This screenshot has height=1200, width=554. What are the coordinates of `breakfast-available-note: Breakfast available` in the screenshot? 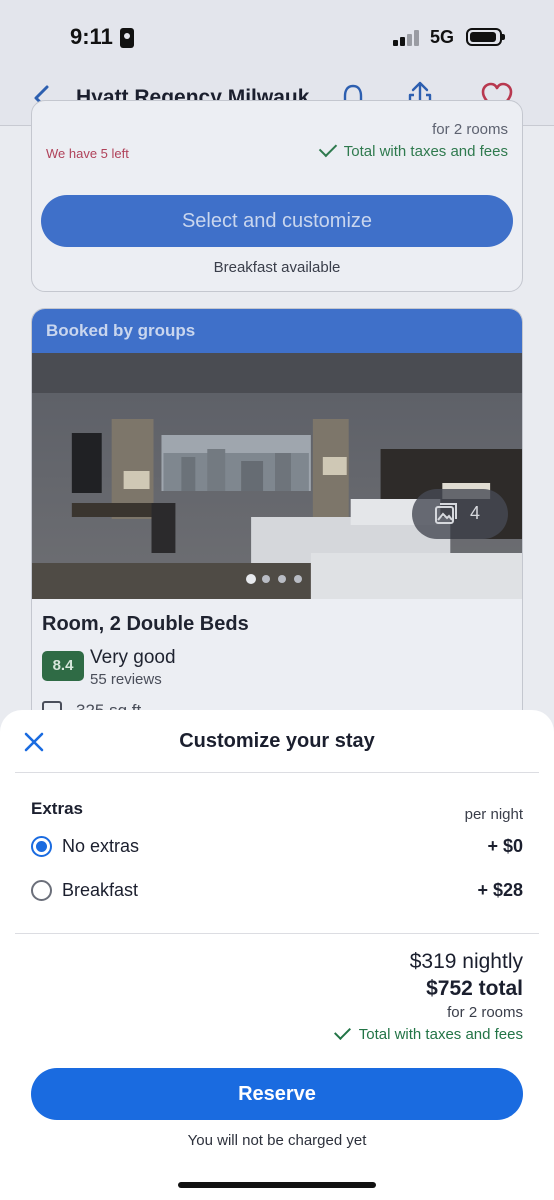 It's located at (277, 267).